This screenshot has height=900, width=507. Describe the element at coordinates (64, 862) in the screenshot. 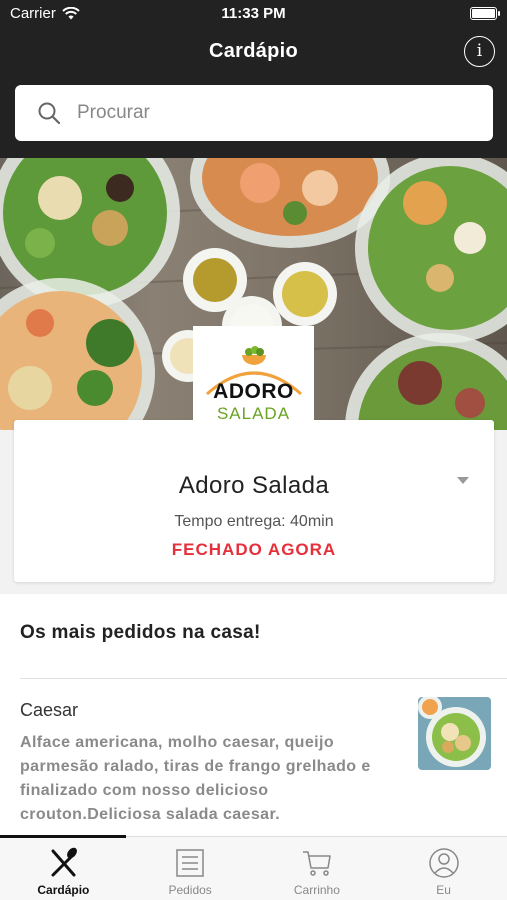

I see `fork-knife-icon` at that location.